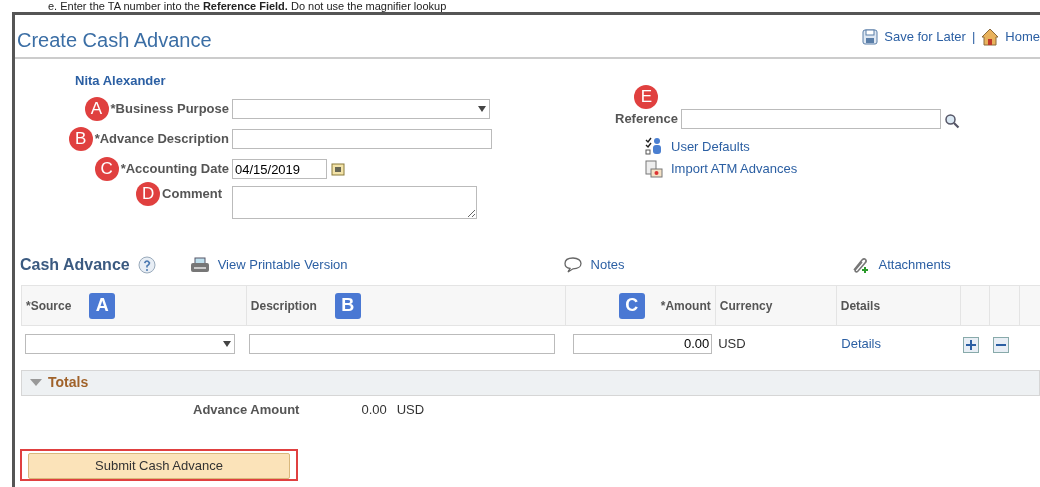  What do you see at coordinates (410, 409) in the screenshot?
I see `advance-amount-currency: USD` at bounding box center [410, 409].